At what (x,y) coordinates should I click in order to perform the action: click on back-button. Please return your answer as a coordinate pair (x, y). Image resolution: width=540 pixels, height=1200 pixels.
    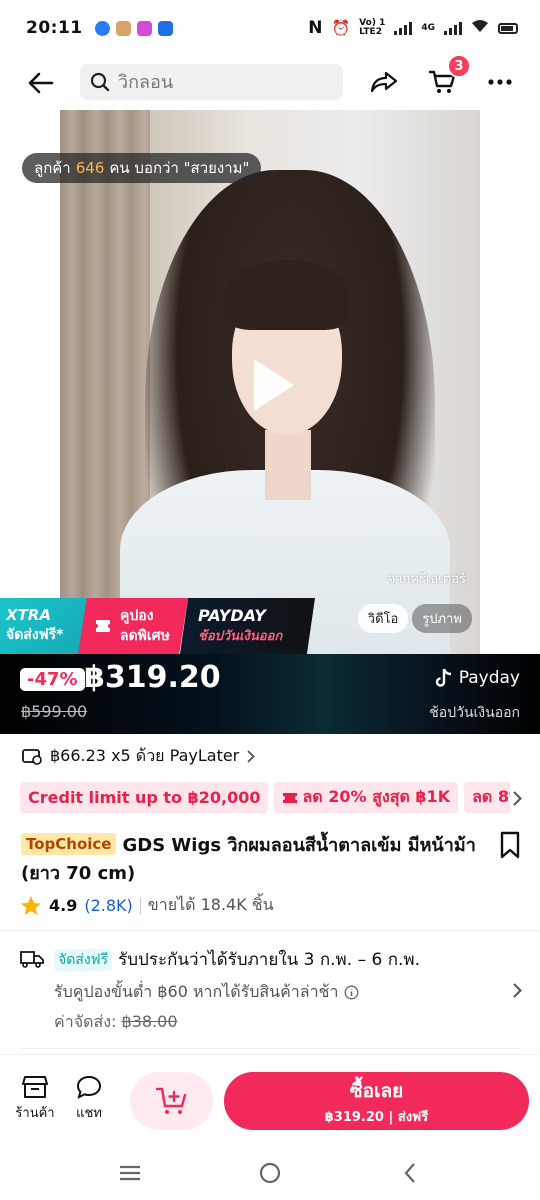
    Looking at the image, I should click on (41, 83).